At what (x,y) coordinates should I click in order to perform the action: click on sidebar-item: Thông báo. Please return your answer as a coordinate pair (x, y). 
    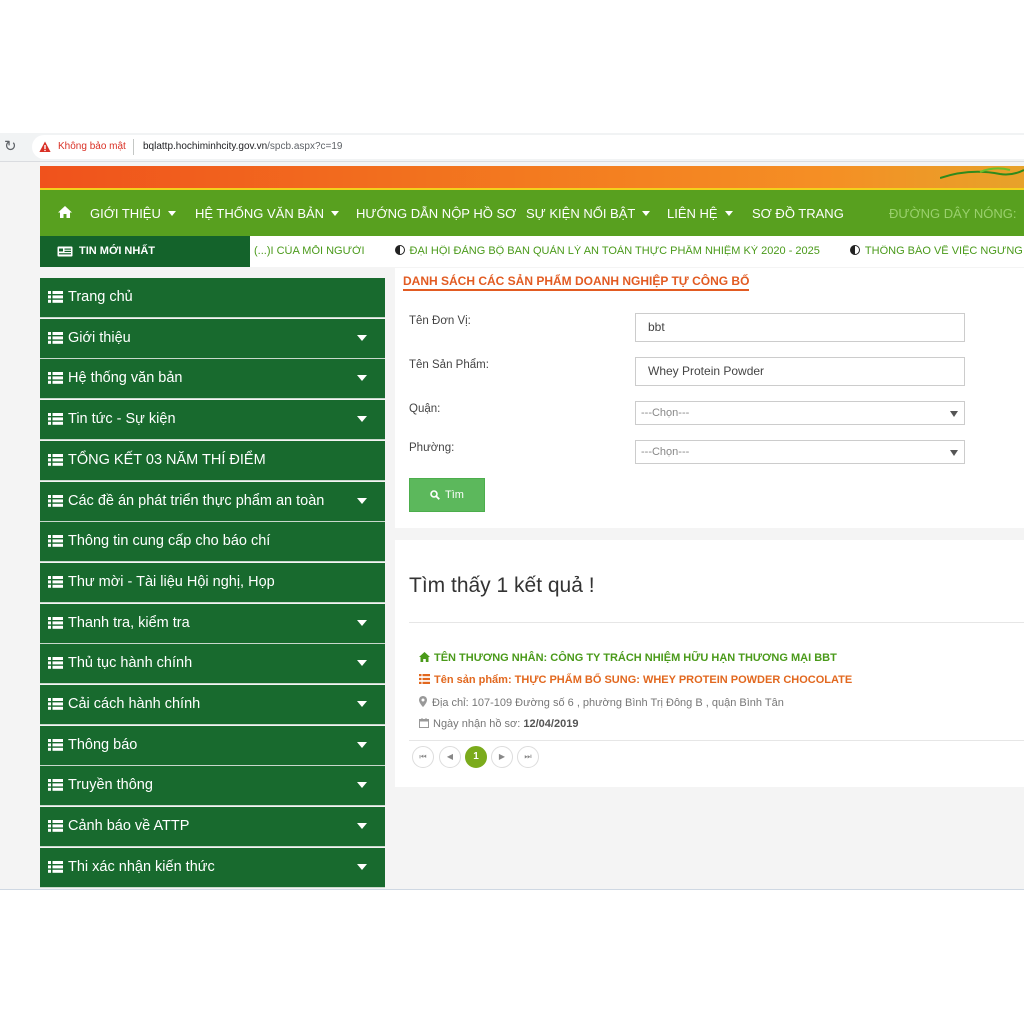
    Looking at the image, I should click on (212, 745).